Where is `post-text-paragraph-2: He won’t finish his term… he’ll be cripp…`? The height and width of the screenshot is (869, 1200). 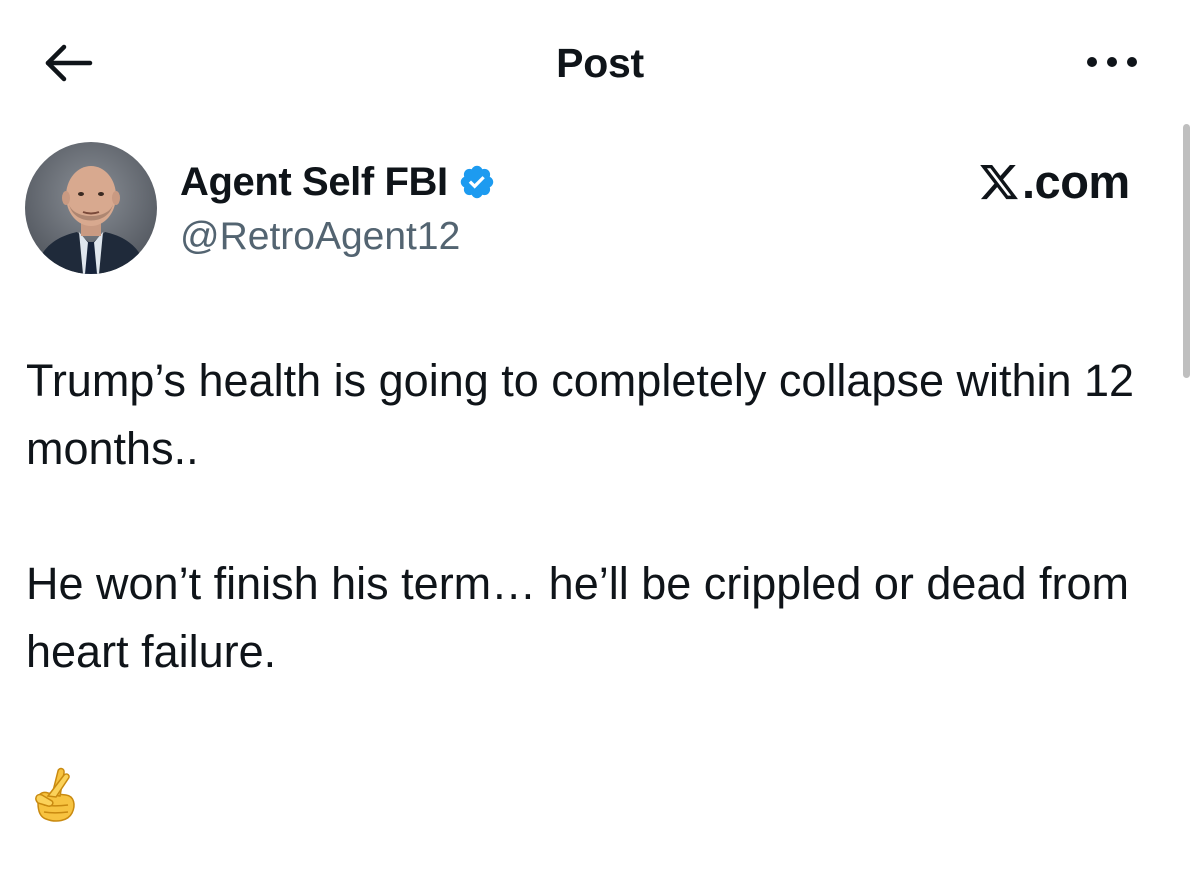 post-text-paragraph-2: He won’t finish his term… he’ll be cripp… is located at coordinates (577, 617).